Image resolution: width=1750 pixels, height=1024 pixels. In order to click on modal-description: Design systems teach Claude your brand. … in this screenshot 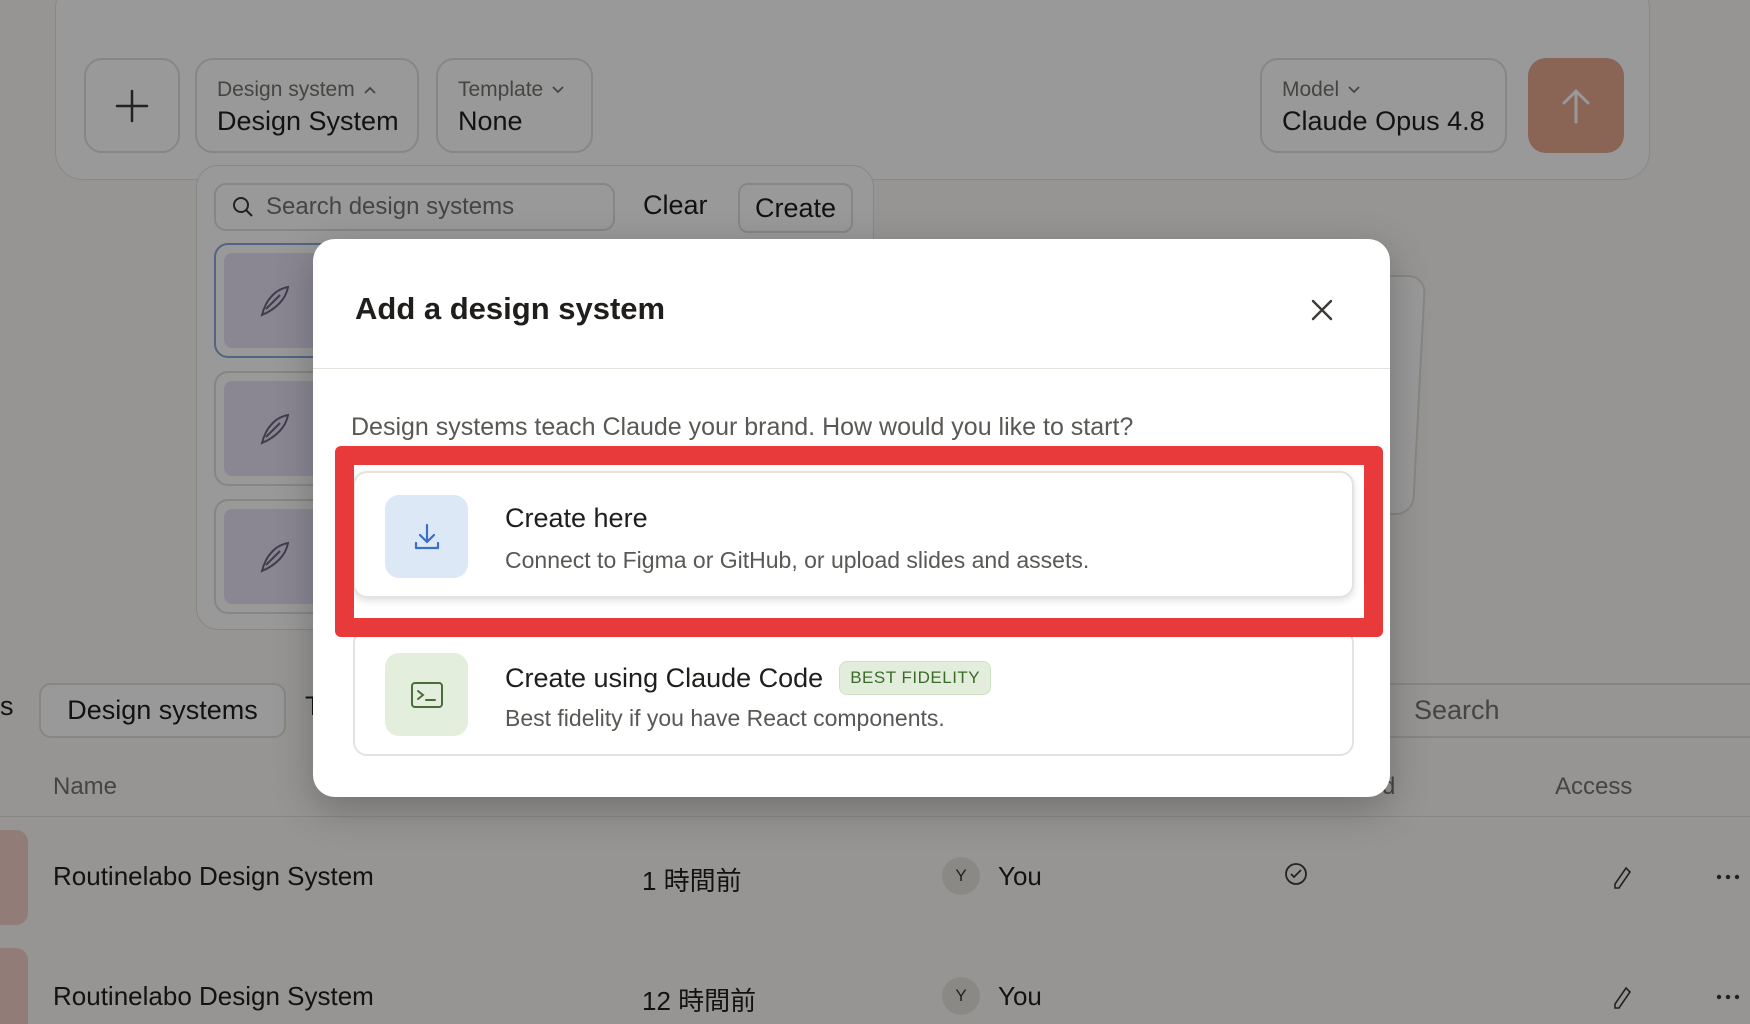, I will do `click(742, 427)`.